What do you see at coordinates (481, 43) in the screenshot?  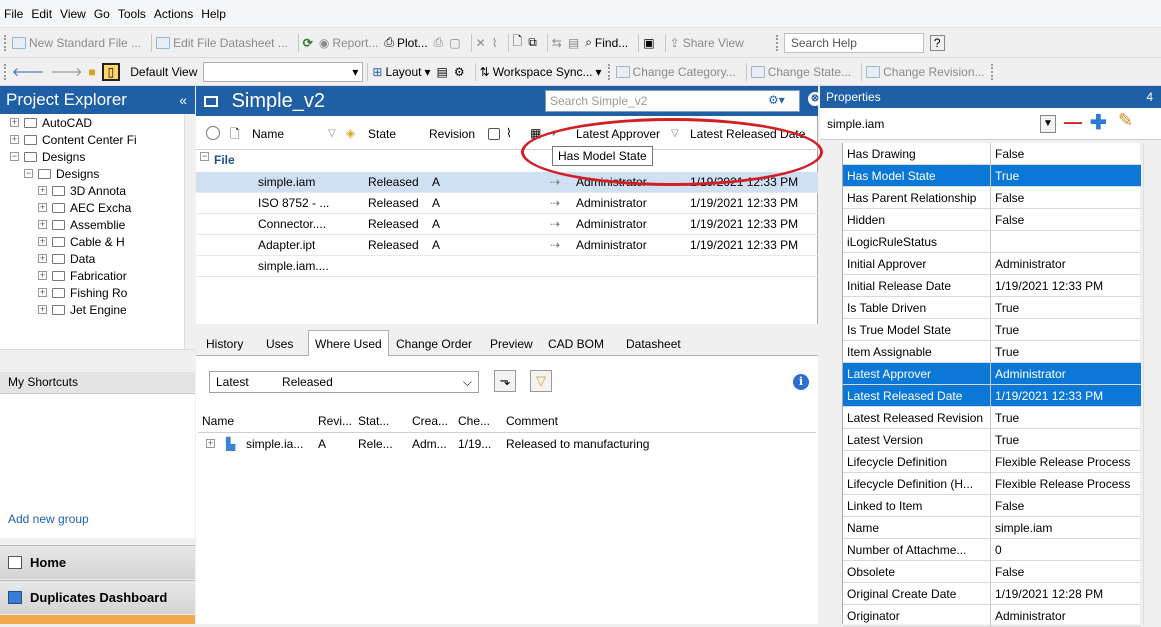 I see `delete-button: ✕` at bounding box center [481, 43].